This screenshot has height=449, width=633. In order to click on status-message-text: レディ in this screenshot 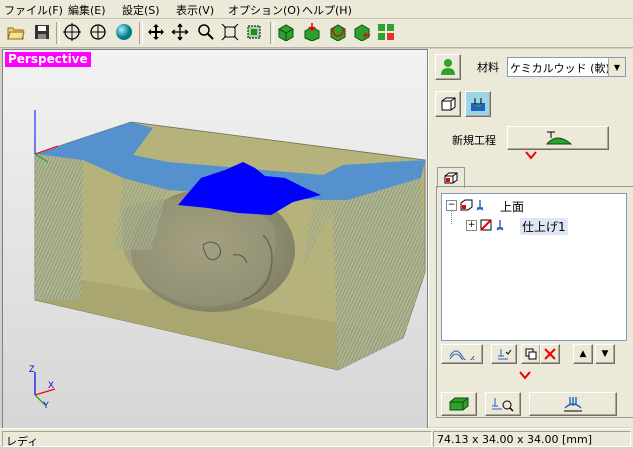, I will do `click(22, 441)`.